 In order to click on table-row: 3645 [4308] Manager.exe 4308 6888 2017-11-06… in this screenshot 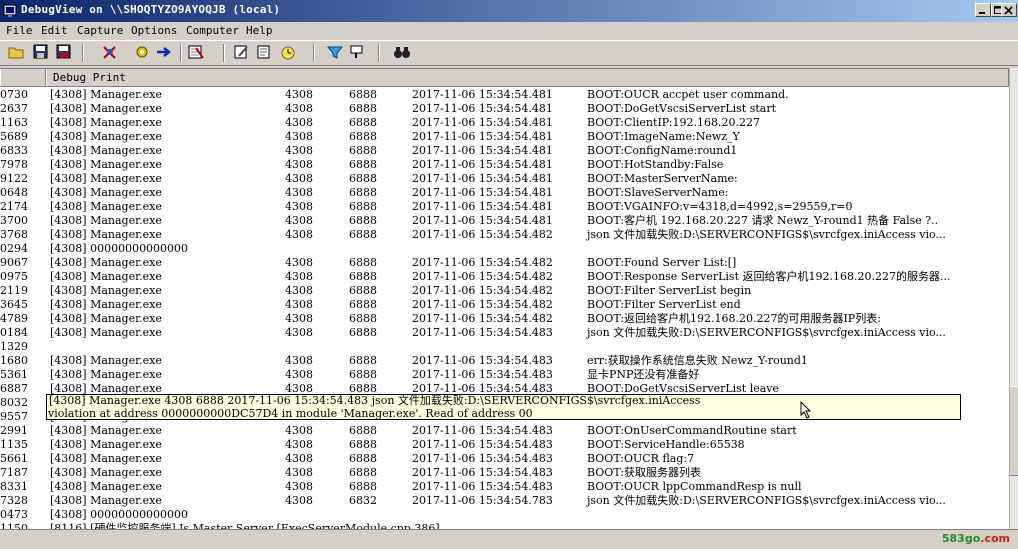, I will do `click(504, 305)`.